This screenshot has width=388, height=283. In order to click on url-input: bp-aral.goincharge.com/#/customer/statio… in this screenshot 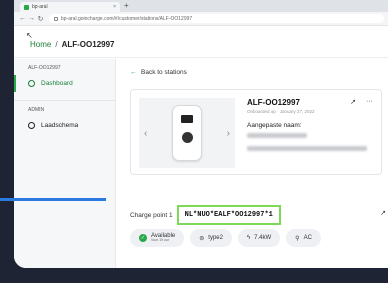, I will do `click(216, 18)`.